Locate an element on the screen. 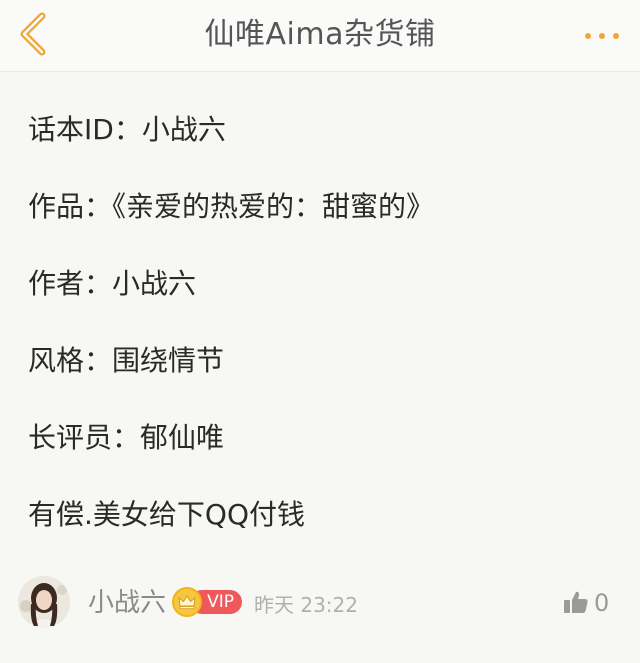  post-footer: 小战六 VIP 昨天 23:22 0 is located at coordinates (320, 604).